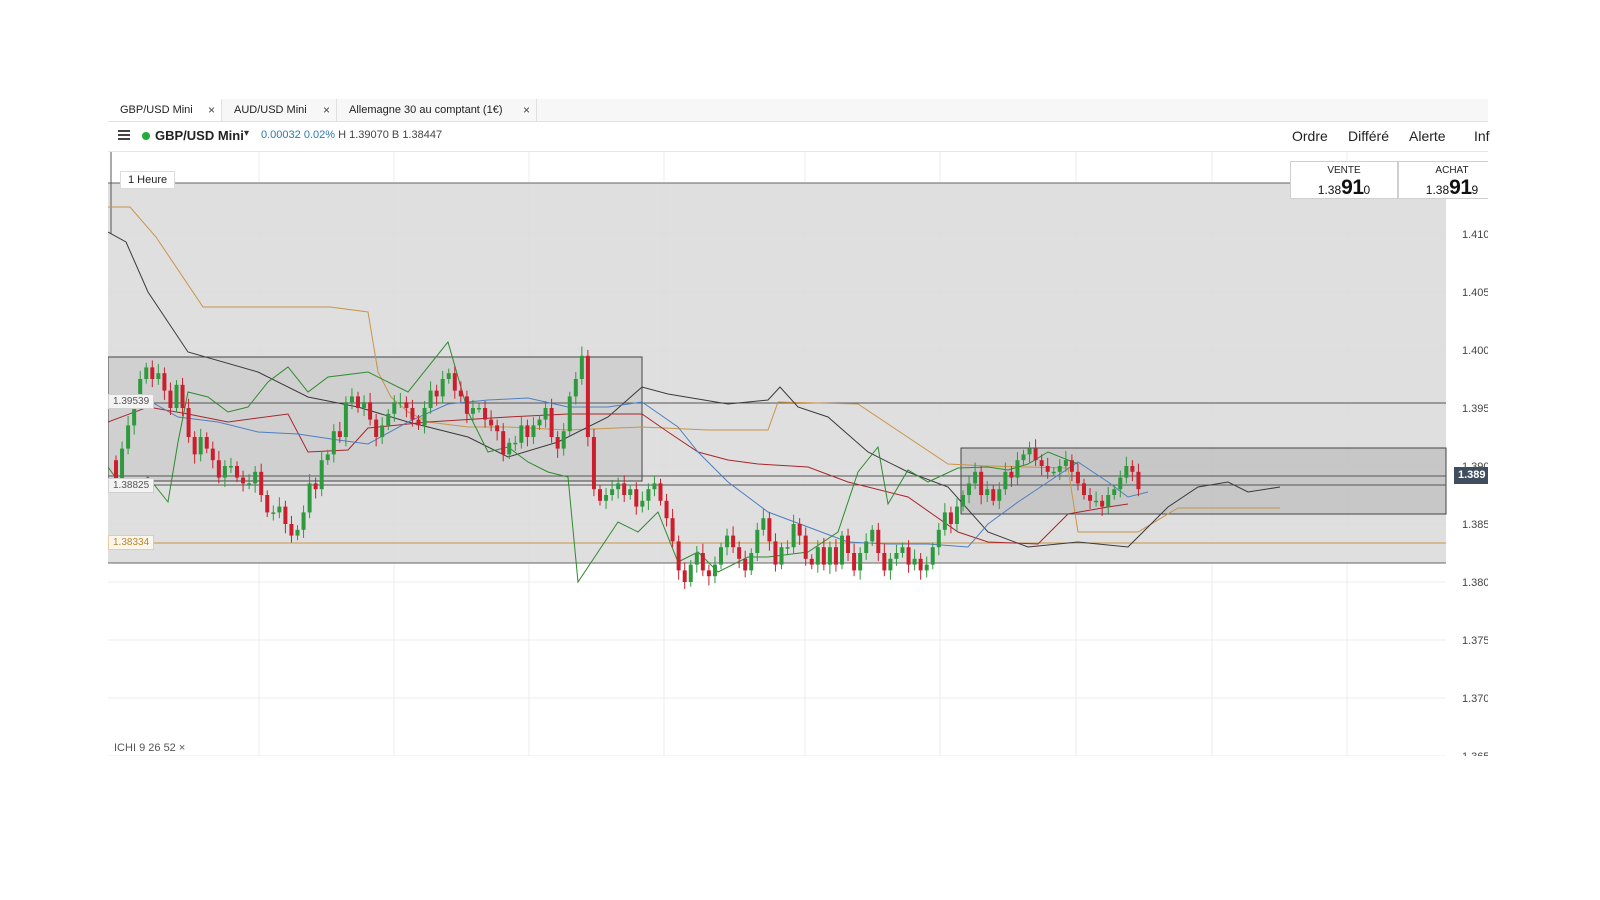  Describe the element at coordinates (1475, 525) in the screenshot. I see `y-axis-tick-label: 1.385` at that location.